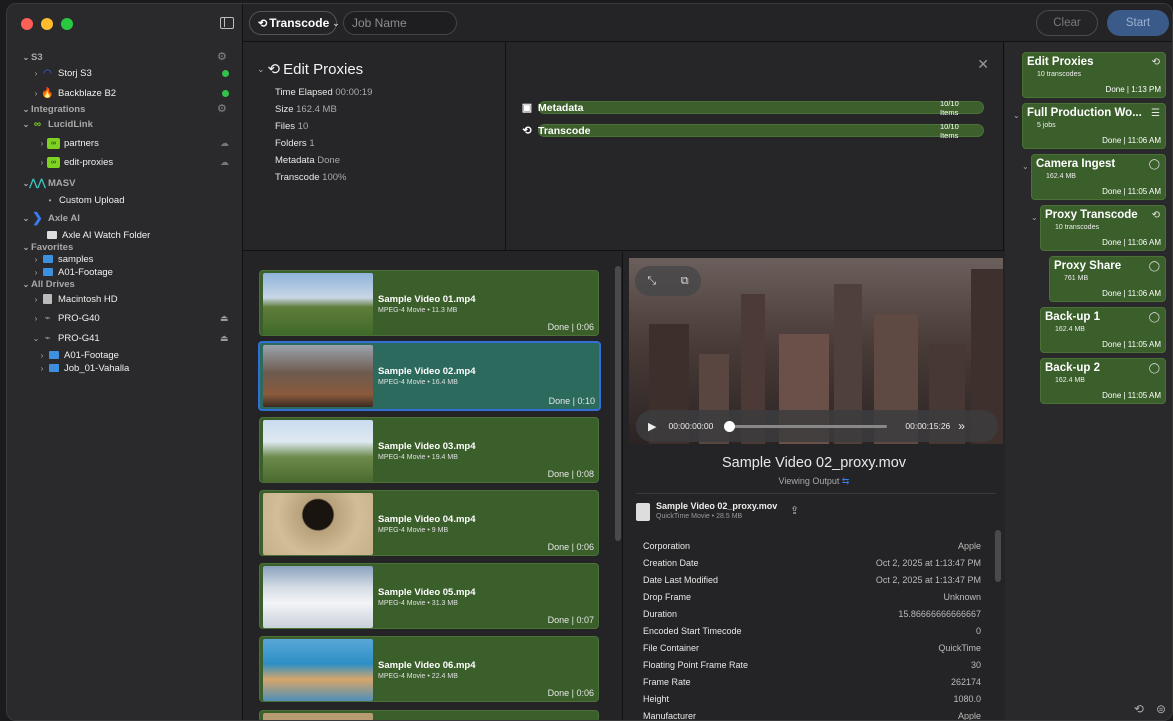 This screenshot has width=1173, height=721. I want to click on close-window-button, so click(27, 24).